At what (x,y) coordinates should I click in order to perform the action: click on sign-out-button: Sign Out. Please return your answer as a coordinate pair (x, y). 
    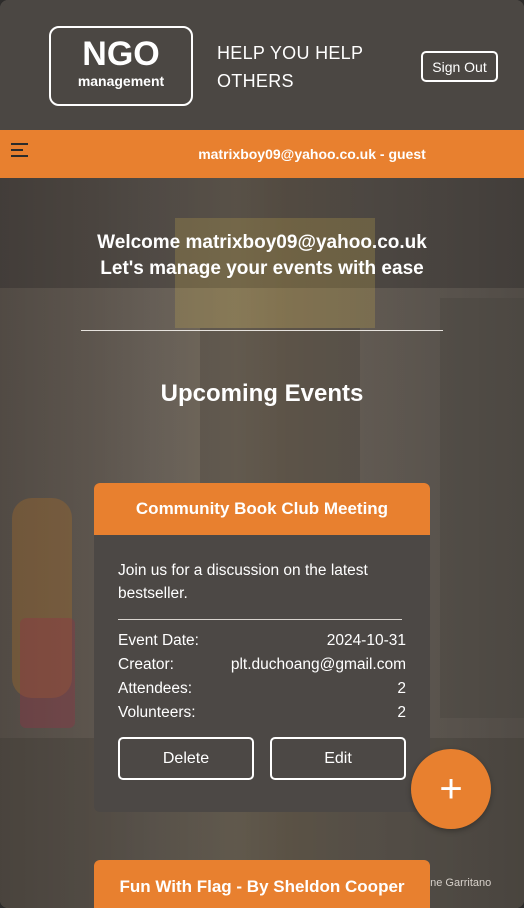
    Looking at the image, I should click on (459, 66).